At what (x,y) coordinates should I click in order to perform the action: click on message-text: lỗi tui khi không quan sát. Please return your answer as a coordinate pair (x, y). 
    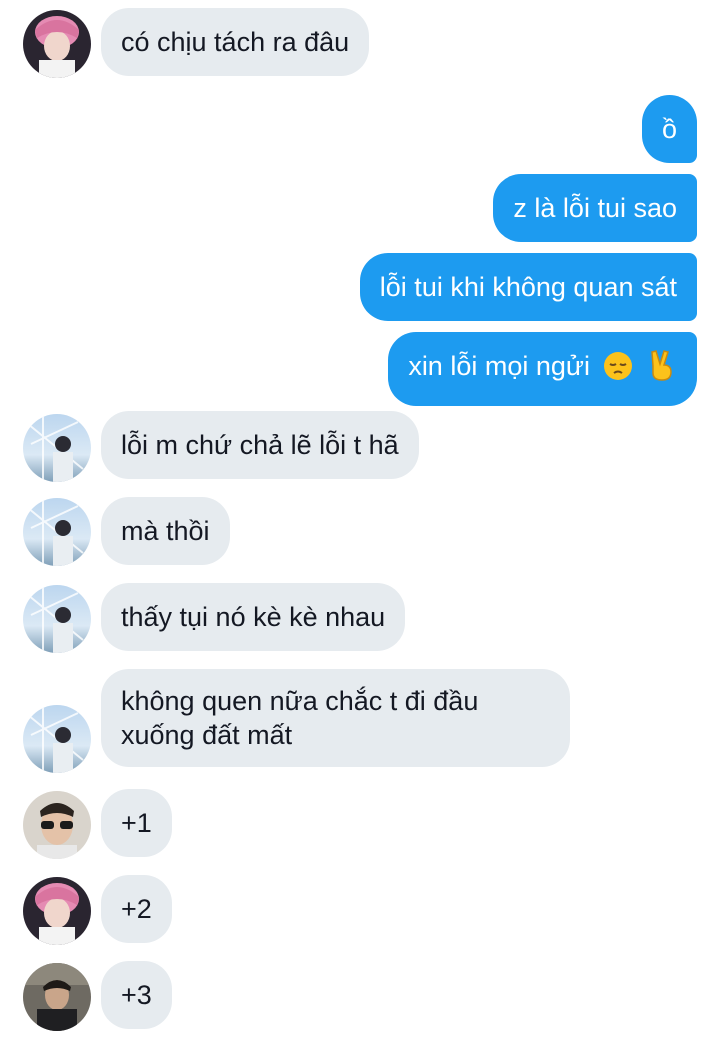
    Looking at the image, I should click on (528, 287).